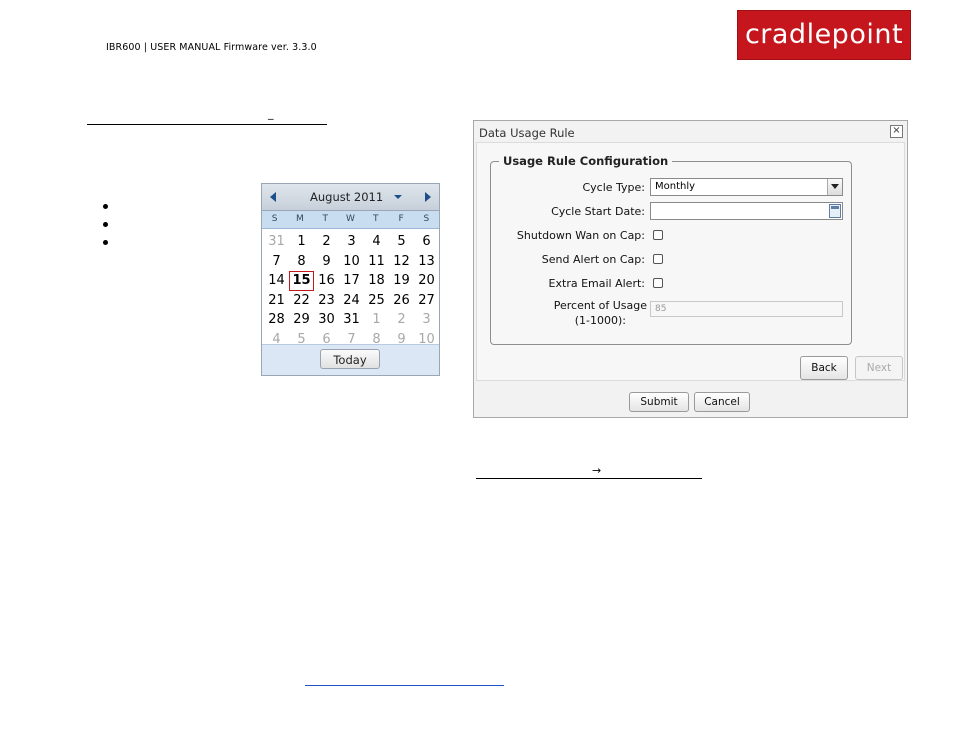 The width and height of the screenshot is (954, 738). Describe the element at coordinates (301, 262) in the screenshot. I see `calendar-day-cell: 8` at that location.